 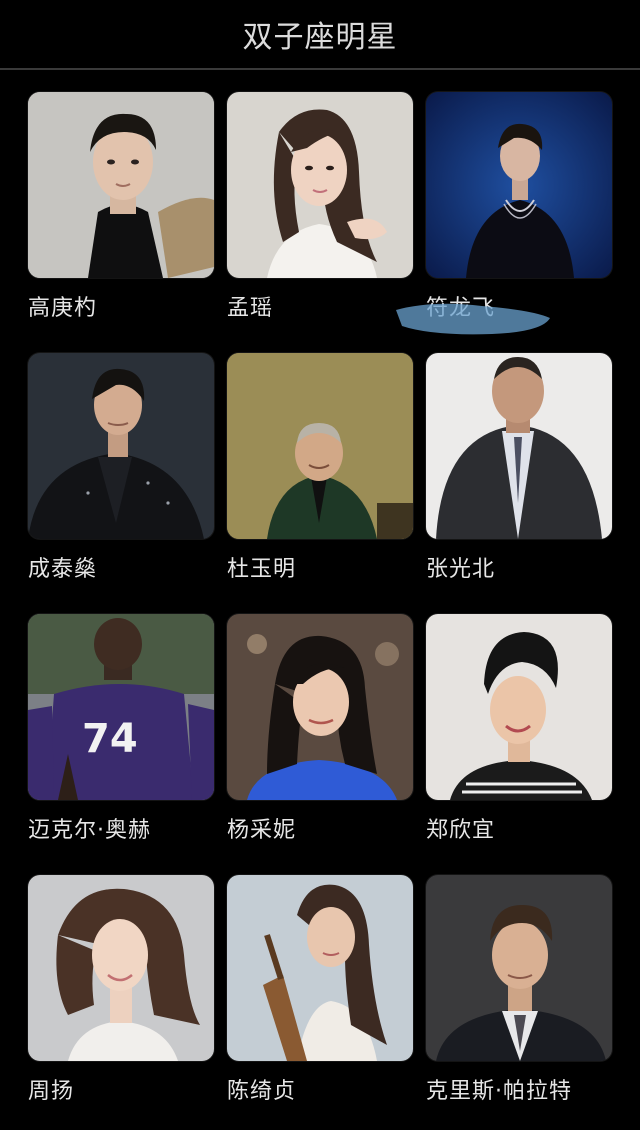 I want to click on star-name: 郑欣宜, so click(x=460, y=828).